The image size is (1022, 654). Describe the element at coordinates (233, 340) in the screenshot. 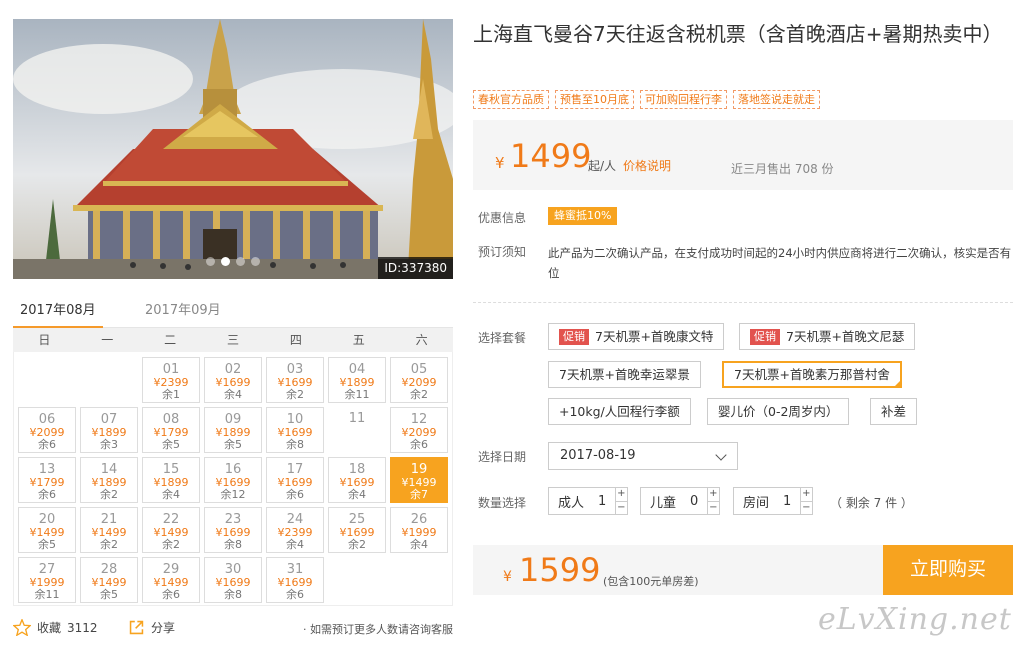

I see `calendar-weekday-header: 日 一 二 三 四 五 六` at that location.